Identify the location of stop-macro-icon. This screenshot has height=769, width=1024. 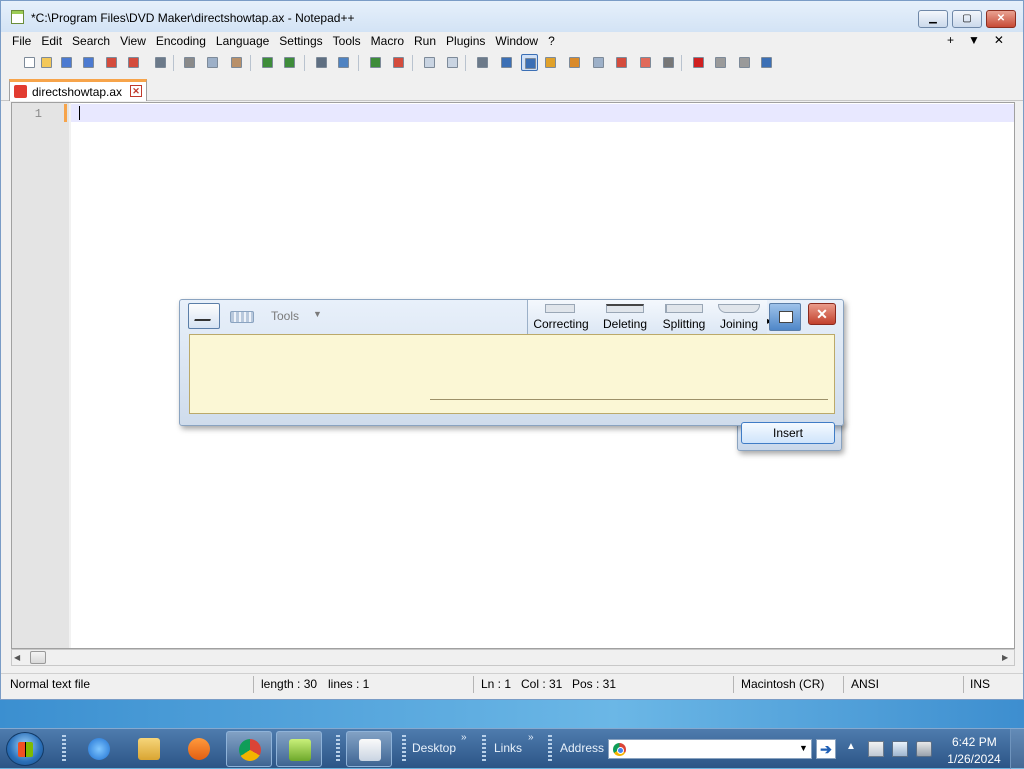
(698, 62).